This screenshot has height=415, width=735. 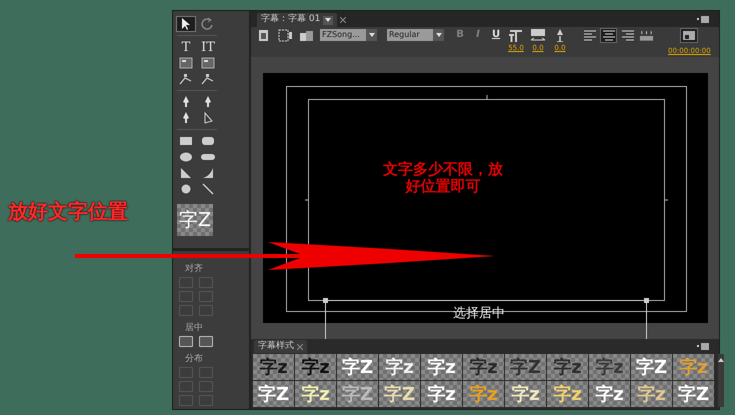 I want to click on align-right-button, so click(x=627, y=35).